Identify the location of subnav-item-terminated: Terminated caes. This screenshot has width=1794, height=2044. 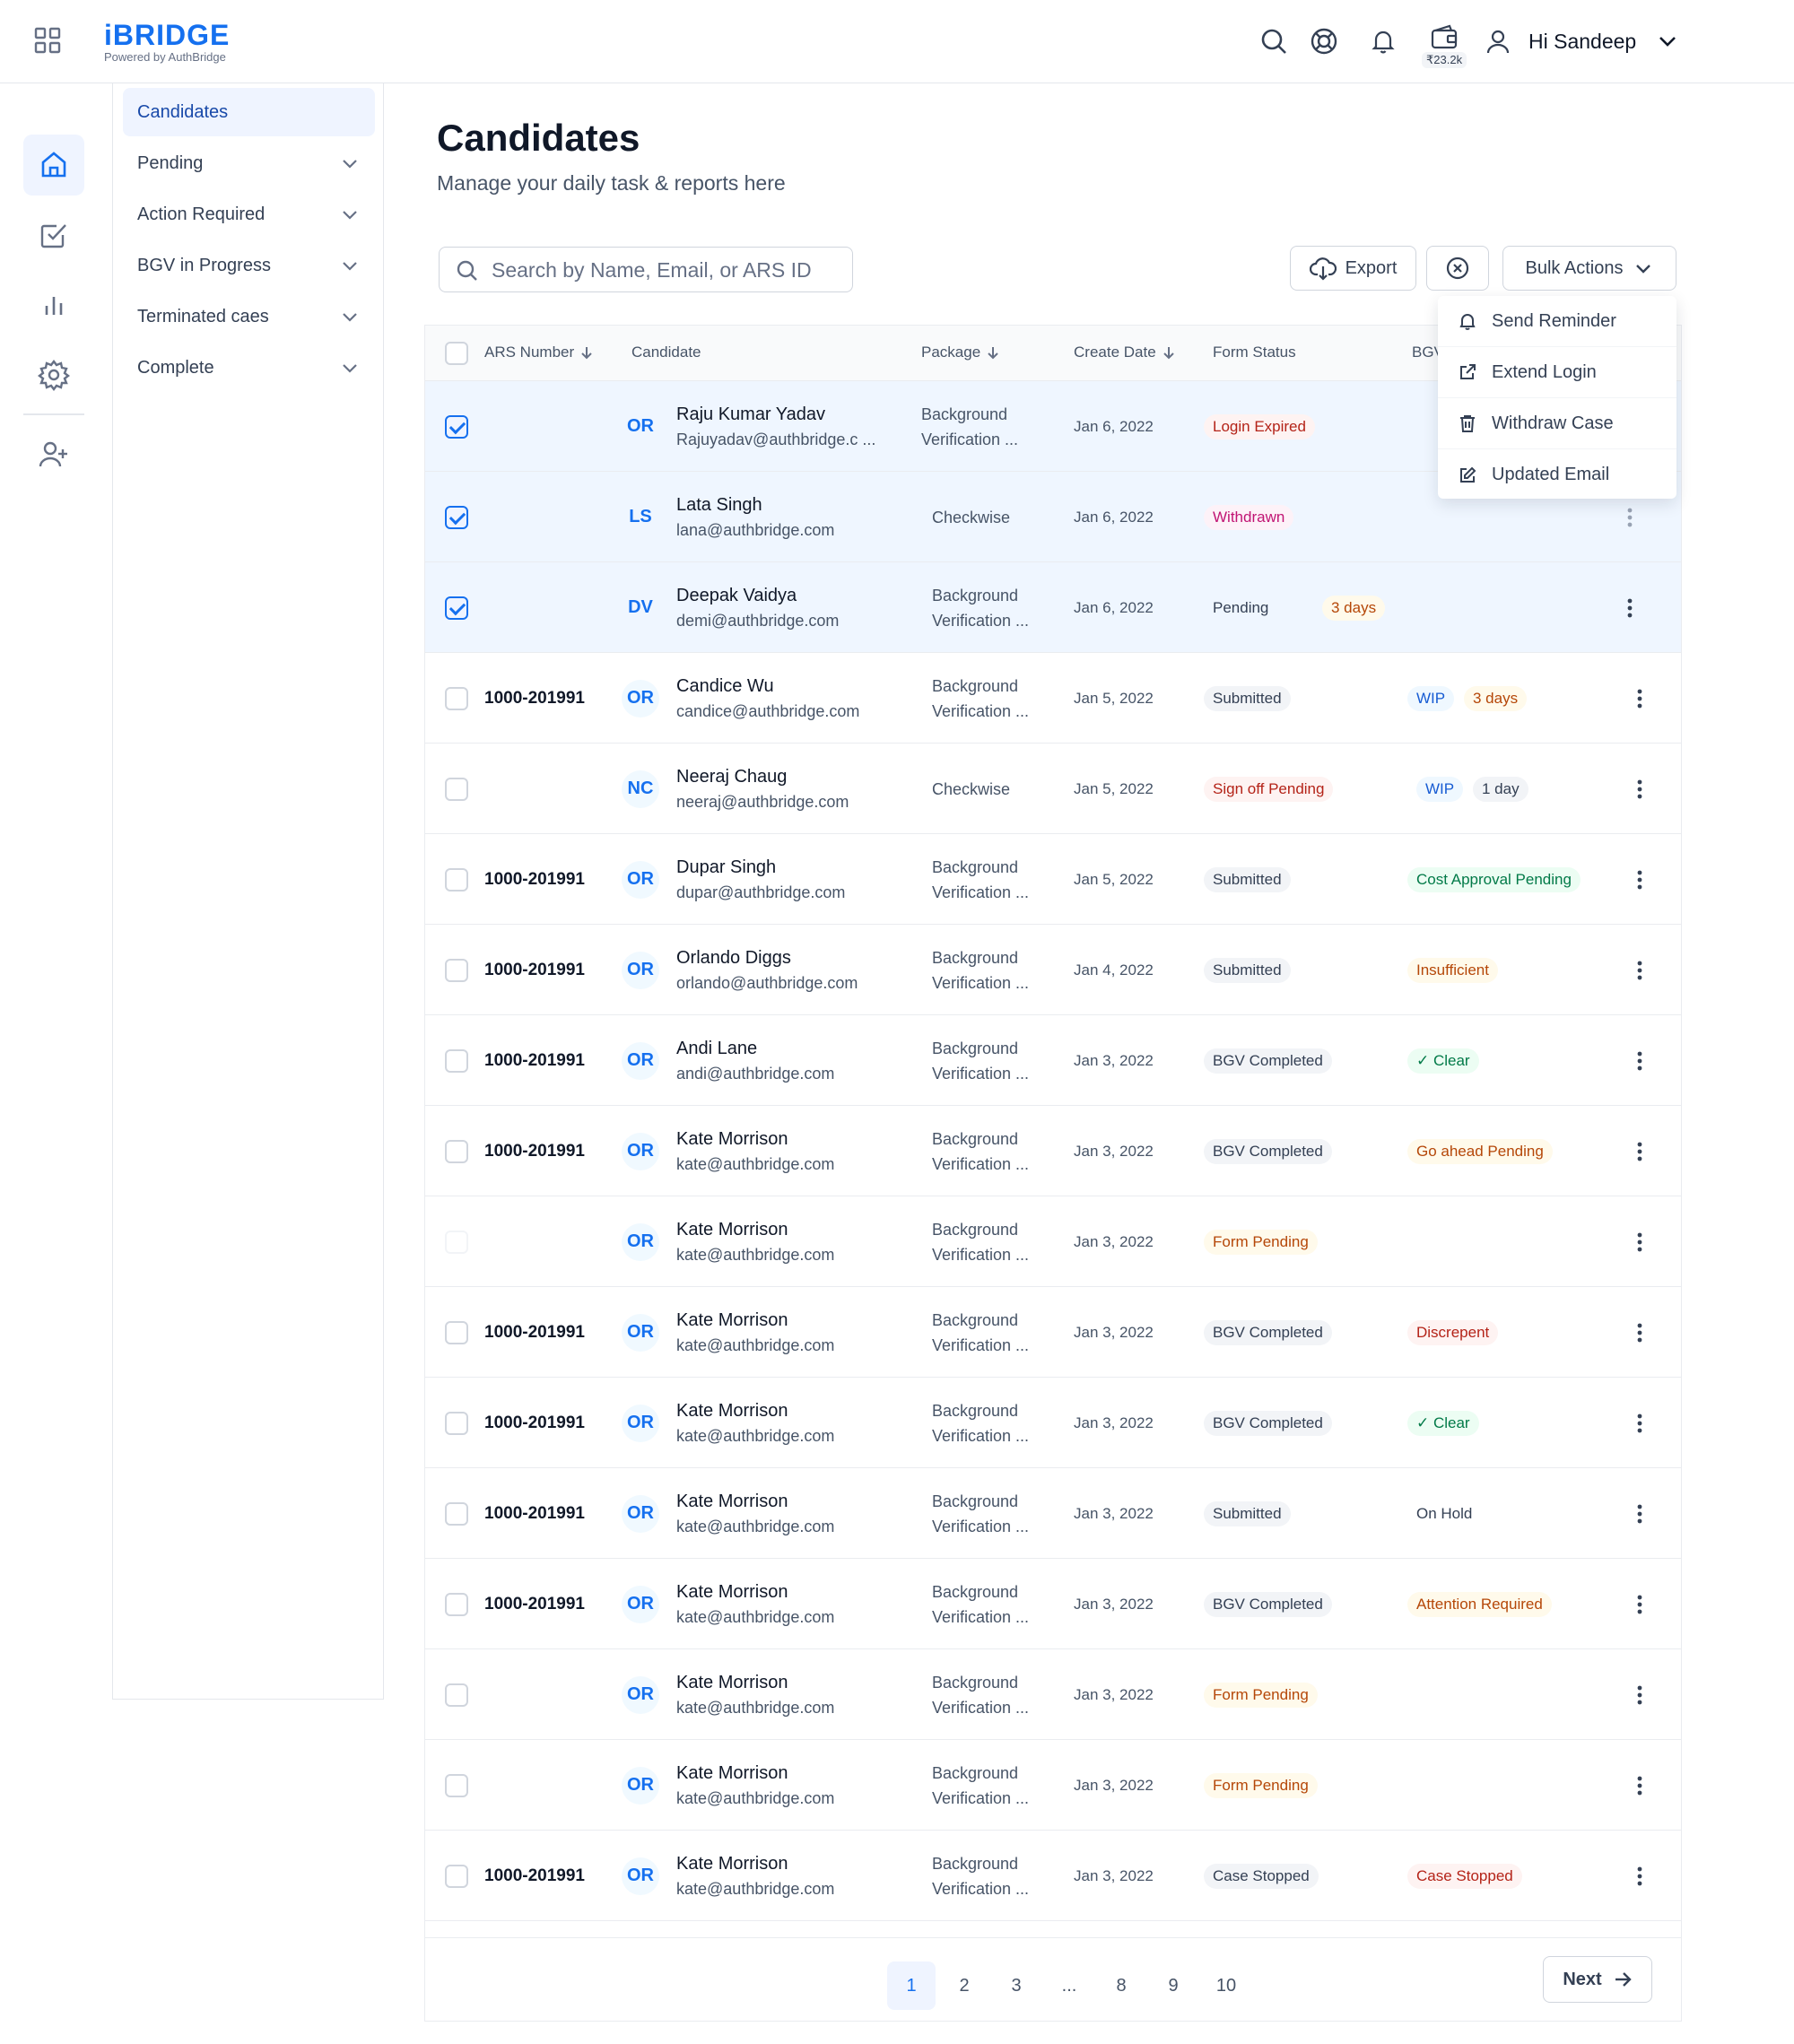
(249, 317).